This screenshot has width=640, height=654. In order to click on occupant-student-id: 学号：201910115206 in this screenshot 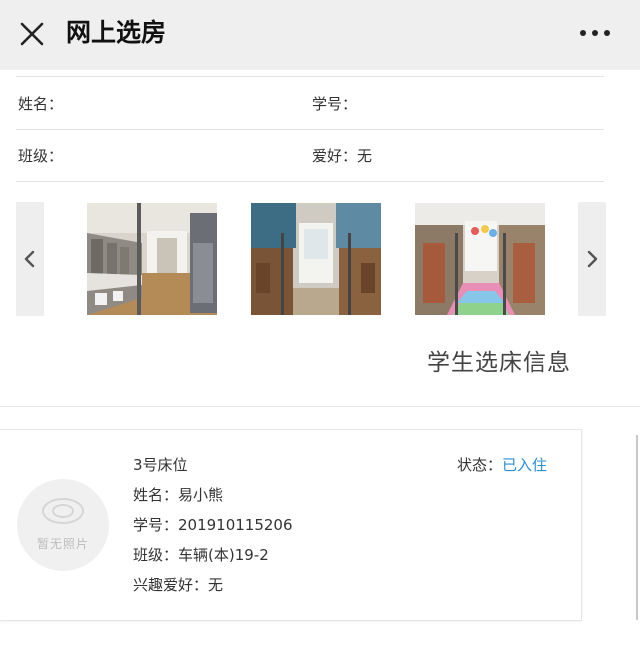, I will do `click(213, 525)`.